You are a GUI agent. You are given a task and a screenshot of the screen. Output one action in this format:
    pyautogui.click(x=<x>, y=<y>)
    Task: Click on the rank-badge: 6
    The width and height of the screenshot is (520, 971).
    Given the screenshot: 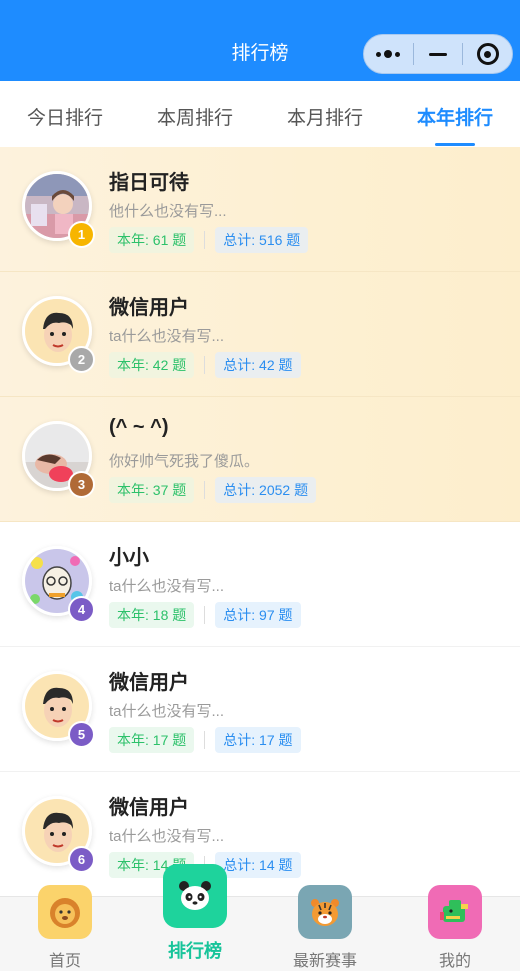 What is the action you would take?
    pyautogui.click(x=81, y=859)
    